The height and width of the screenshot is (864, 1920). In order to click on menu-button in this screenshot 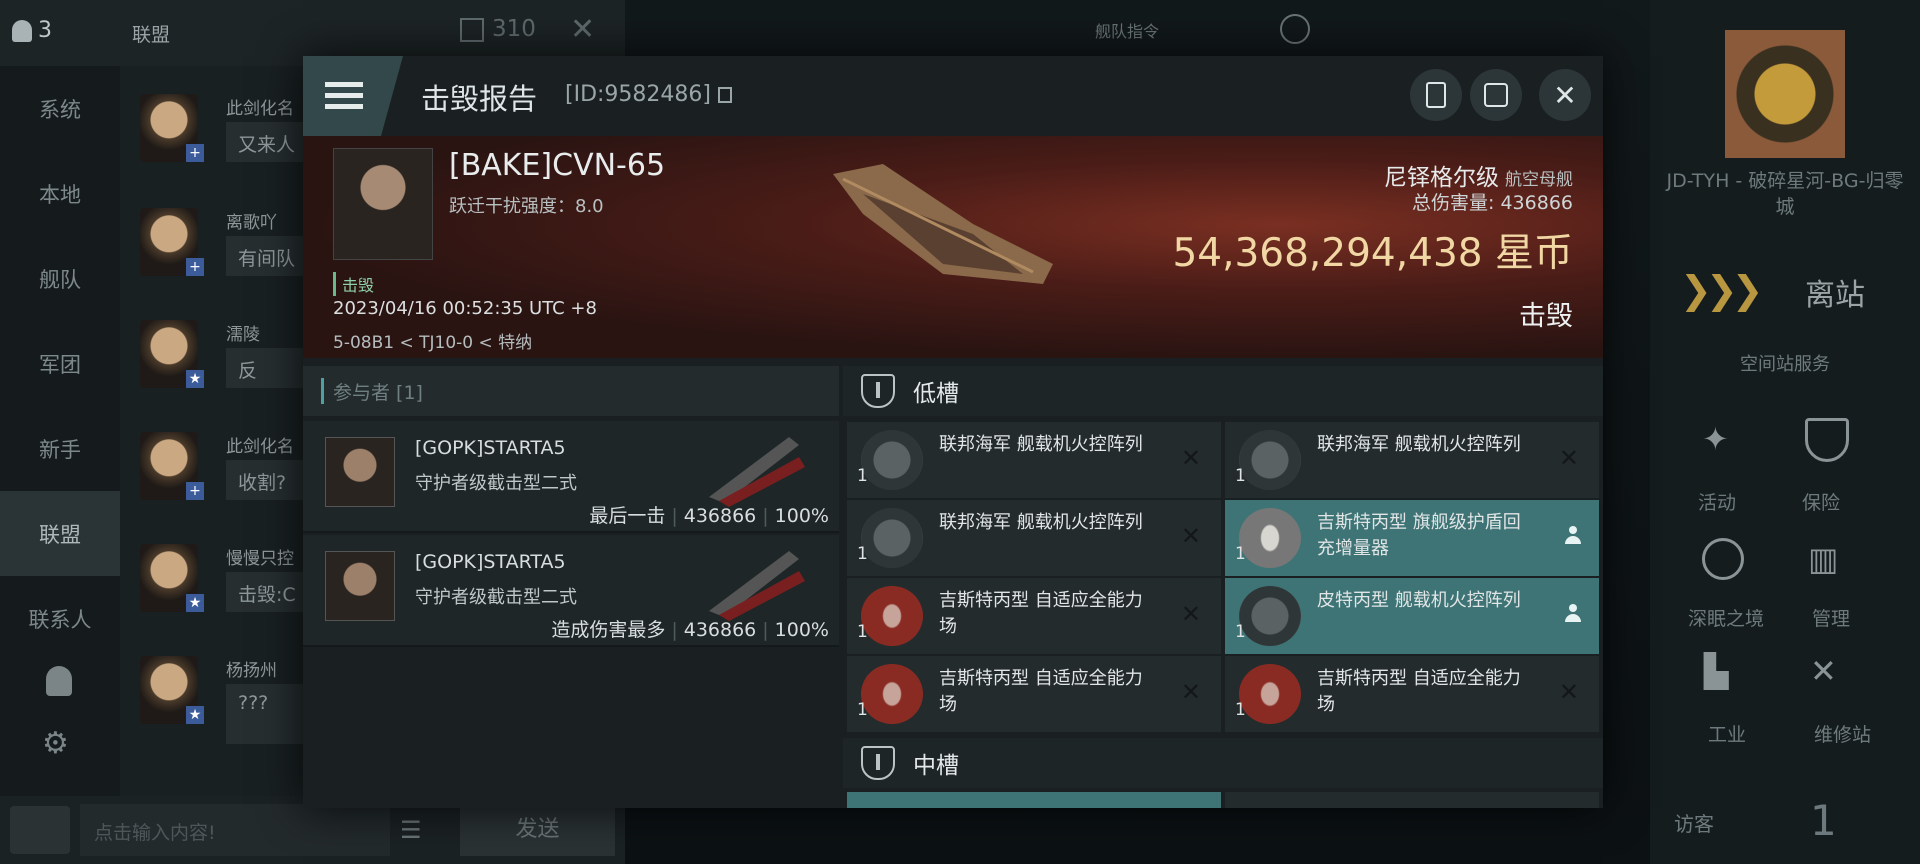, I will do `click(353, 96)`.